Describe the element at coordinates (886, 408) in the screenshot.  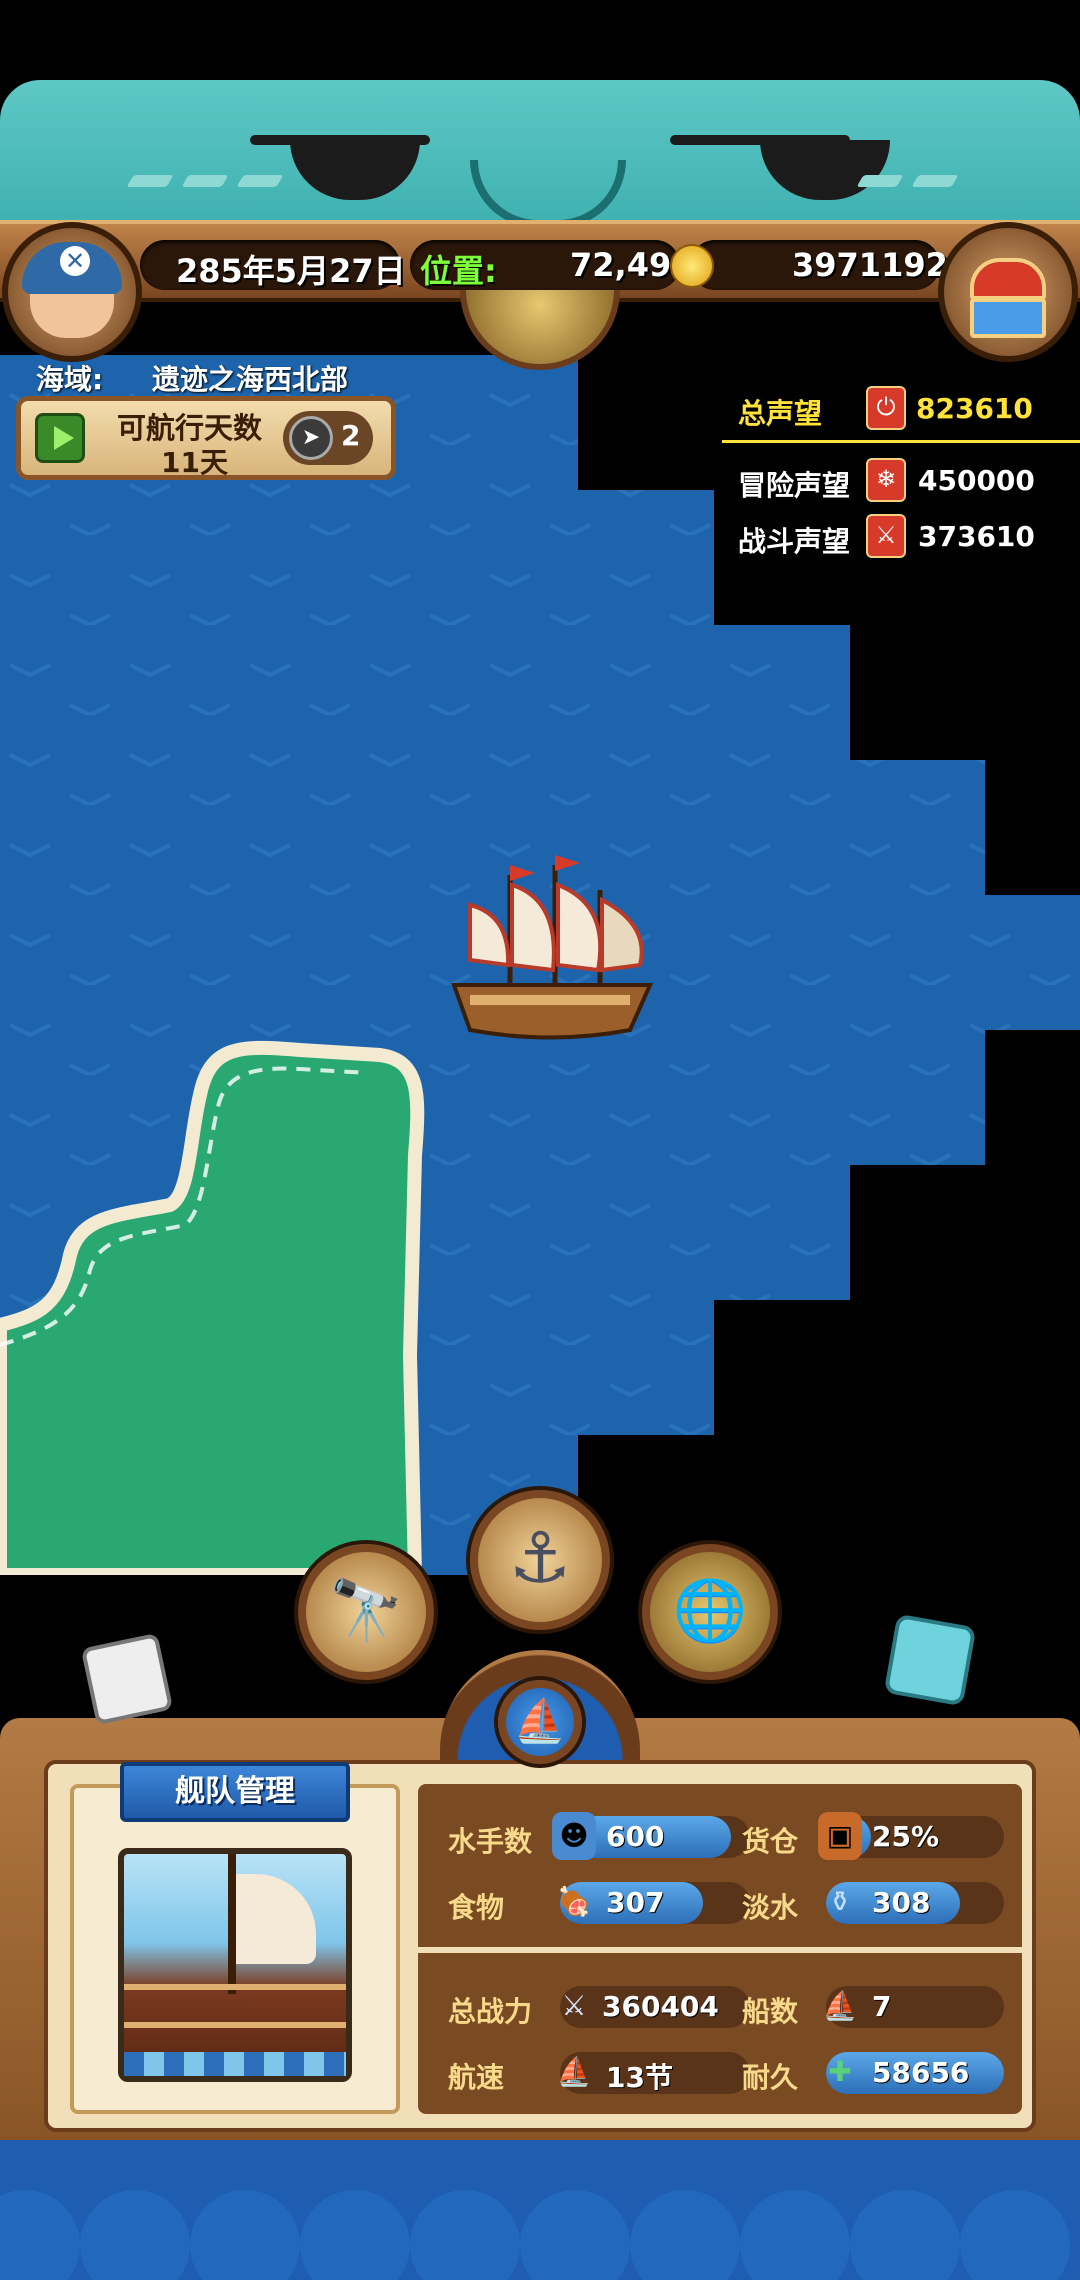
I see `total-reputation-icon: ⏻` at that location.